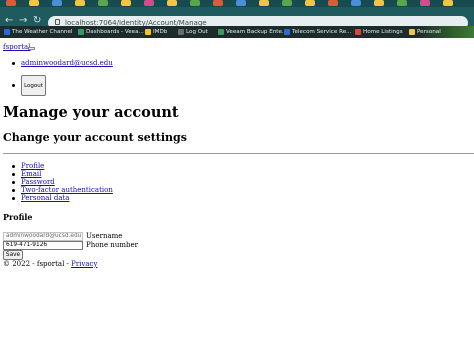  I want to click on back-icon: ←, so click(9, 21).